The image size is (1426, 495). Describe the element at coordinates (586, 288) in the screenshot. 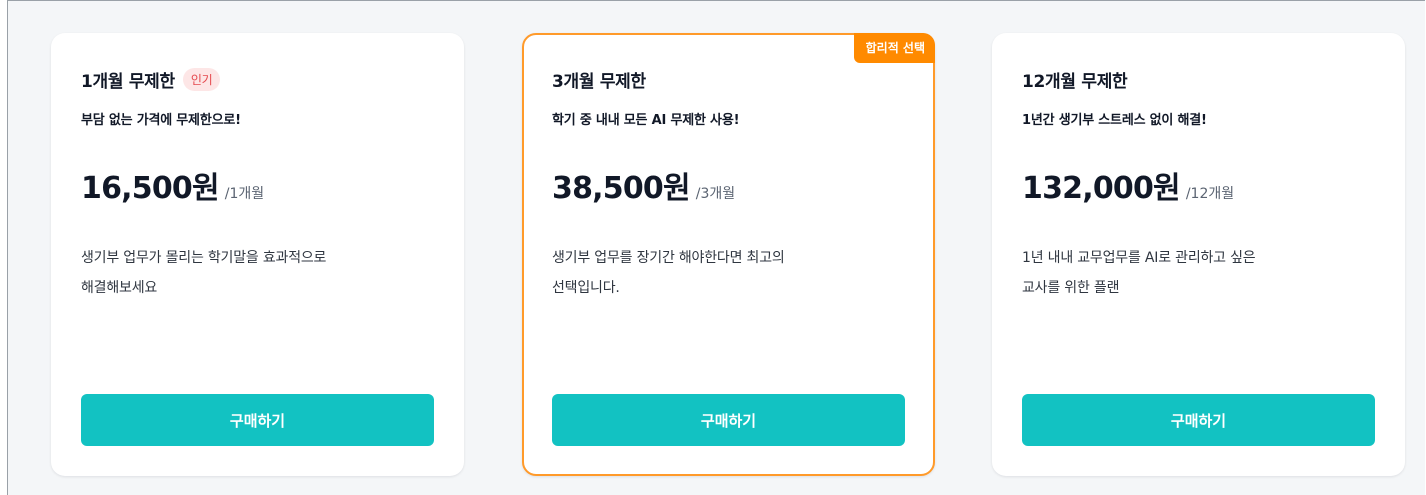

I see `description-line: 선택입니다.` at that location.